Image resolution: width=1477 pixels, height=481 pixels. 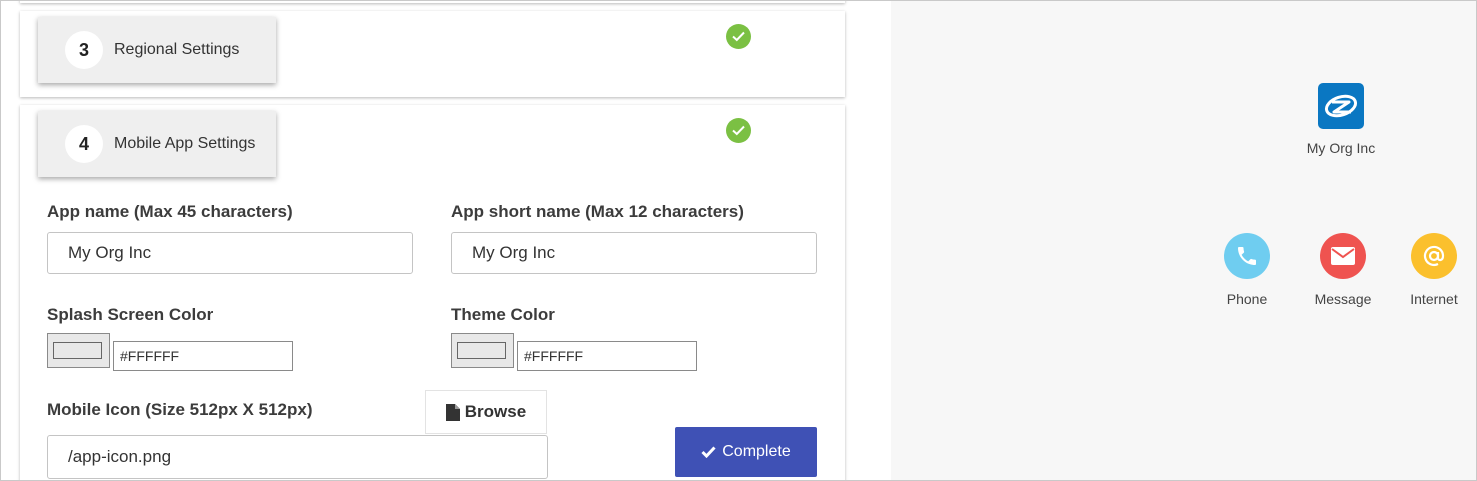 What do you see at coordinates (130, 314) in the screenshot?
I see `splash-color-label: Splash Screen Color` at bounding box center [130, 314].